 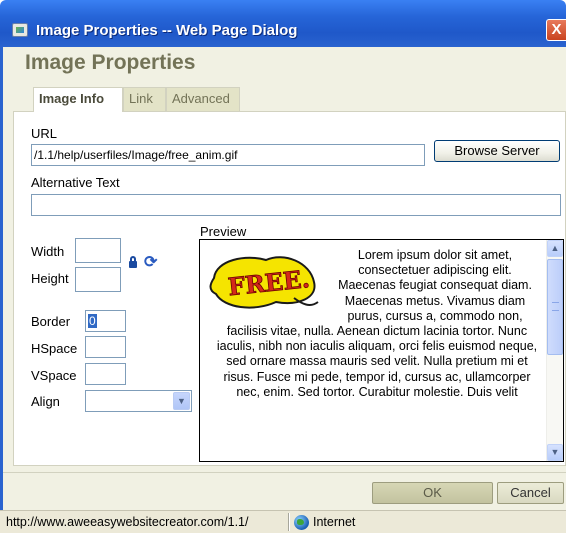 I want to click on status-divider, so click(x=289, y=522).